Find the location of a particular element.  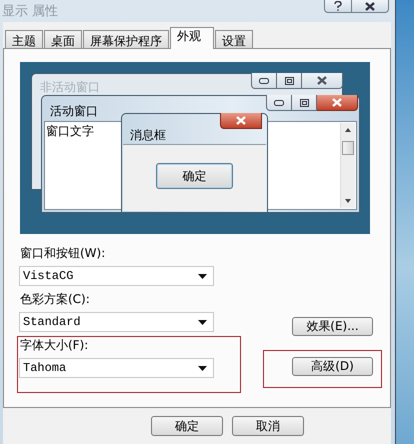

field-label: 窗口和按钮(W): is located at coordinates (62, 253).